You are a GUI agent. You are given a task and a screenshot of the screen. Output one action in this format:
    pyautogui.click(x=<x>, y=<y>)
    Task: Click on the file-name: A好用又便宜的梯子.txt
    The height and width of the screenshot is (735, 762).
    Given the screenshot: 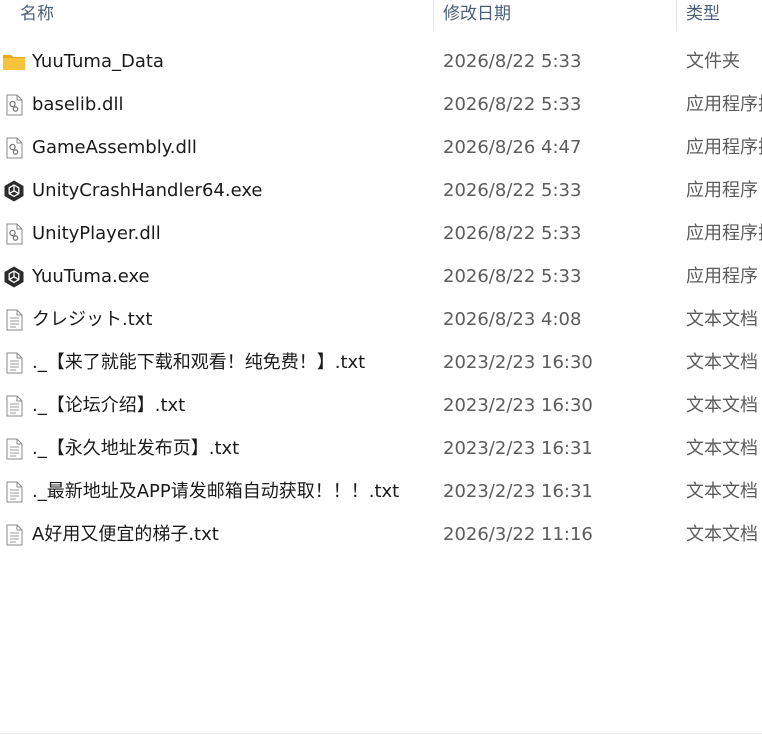 What is the action you would take?
    pyautogui.click(x=125, y=534)
    